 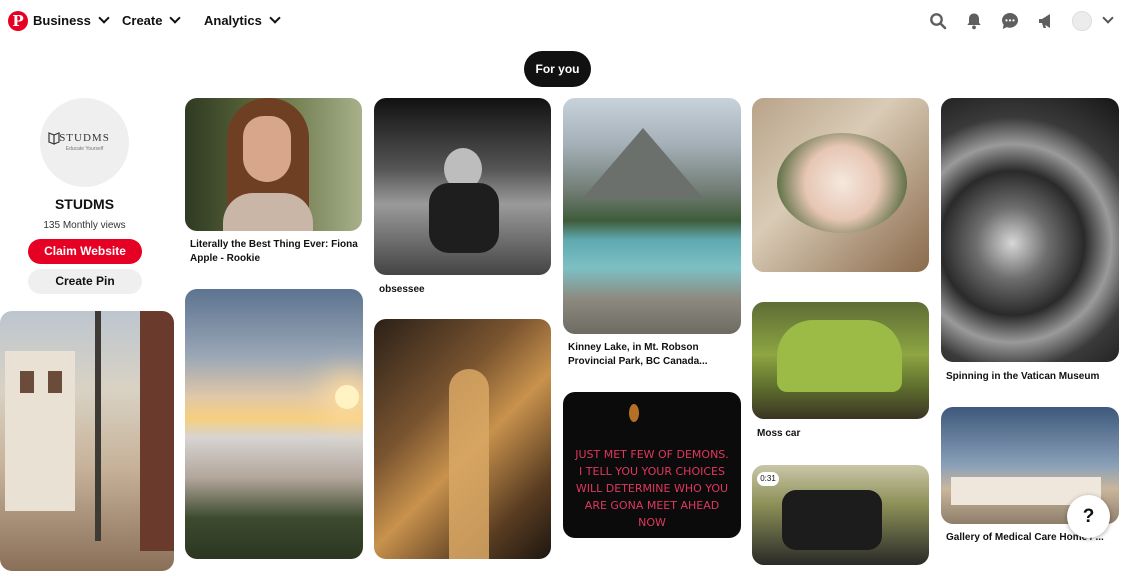 I want to click on pinterest-logo-icon: P, so click(x=18, y=21).